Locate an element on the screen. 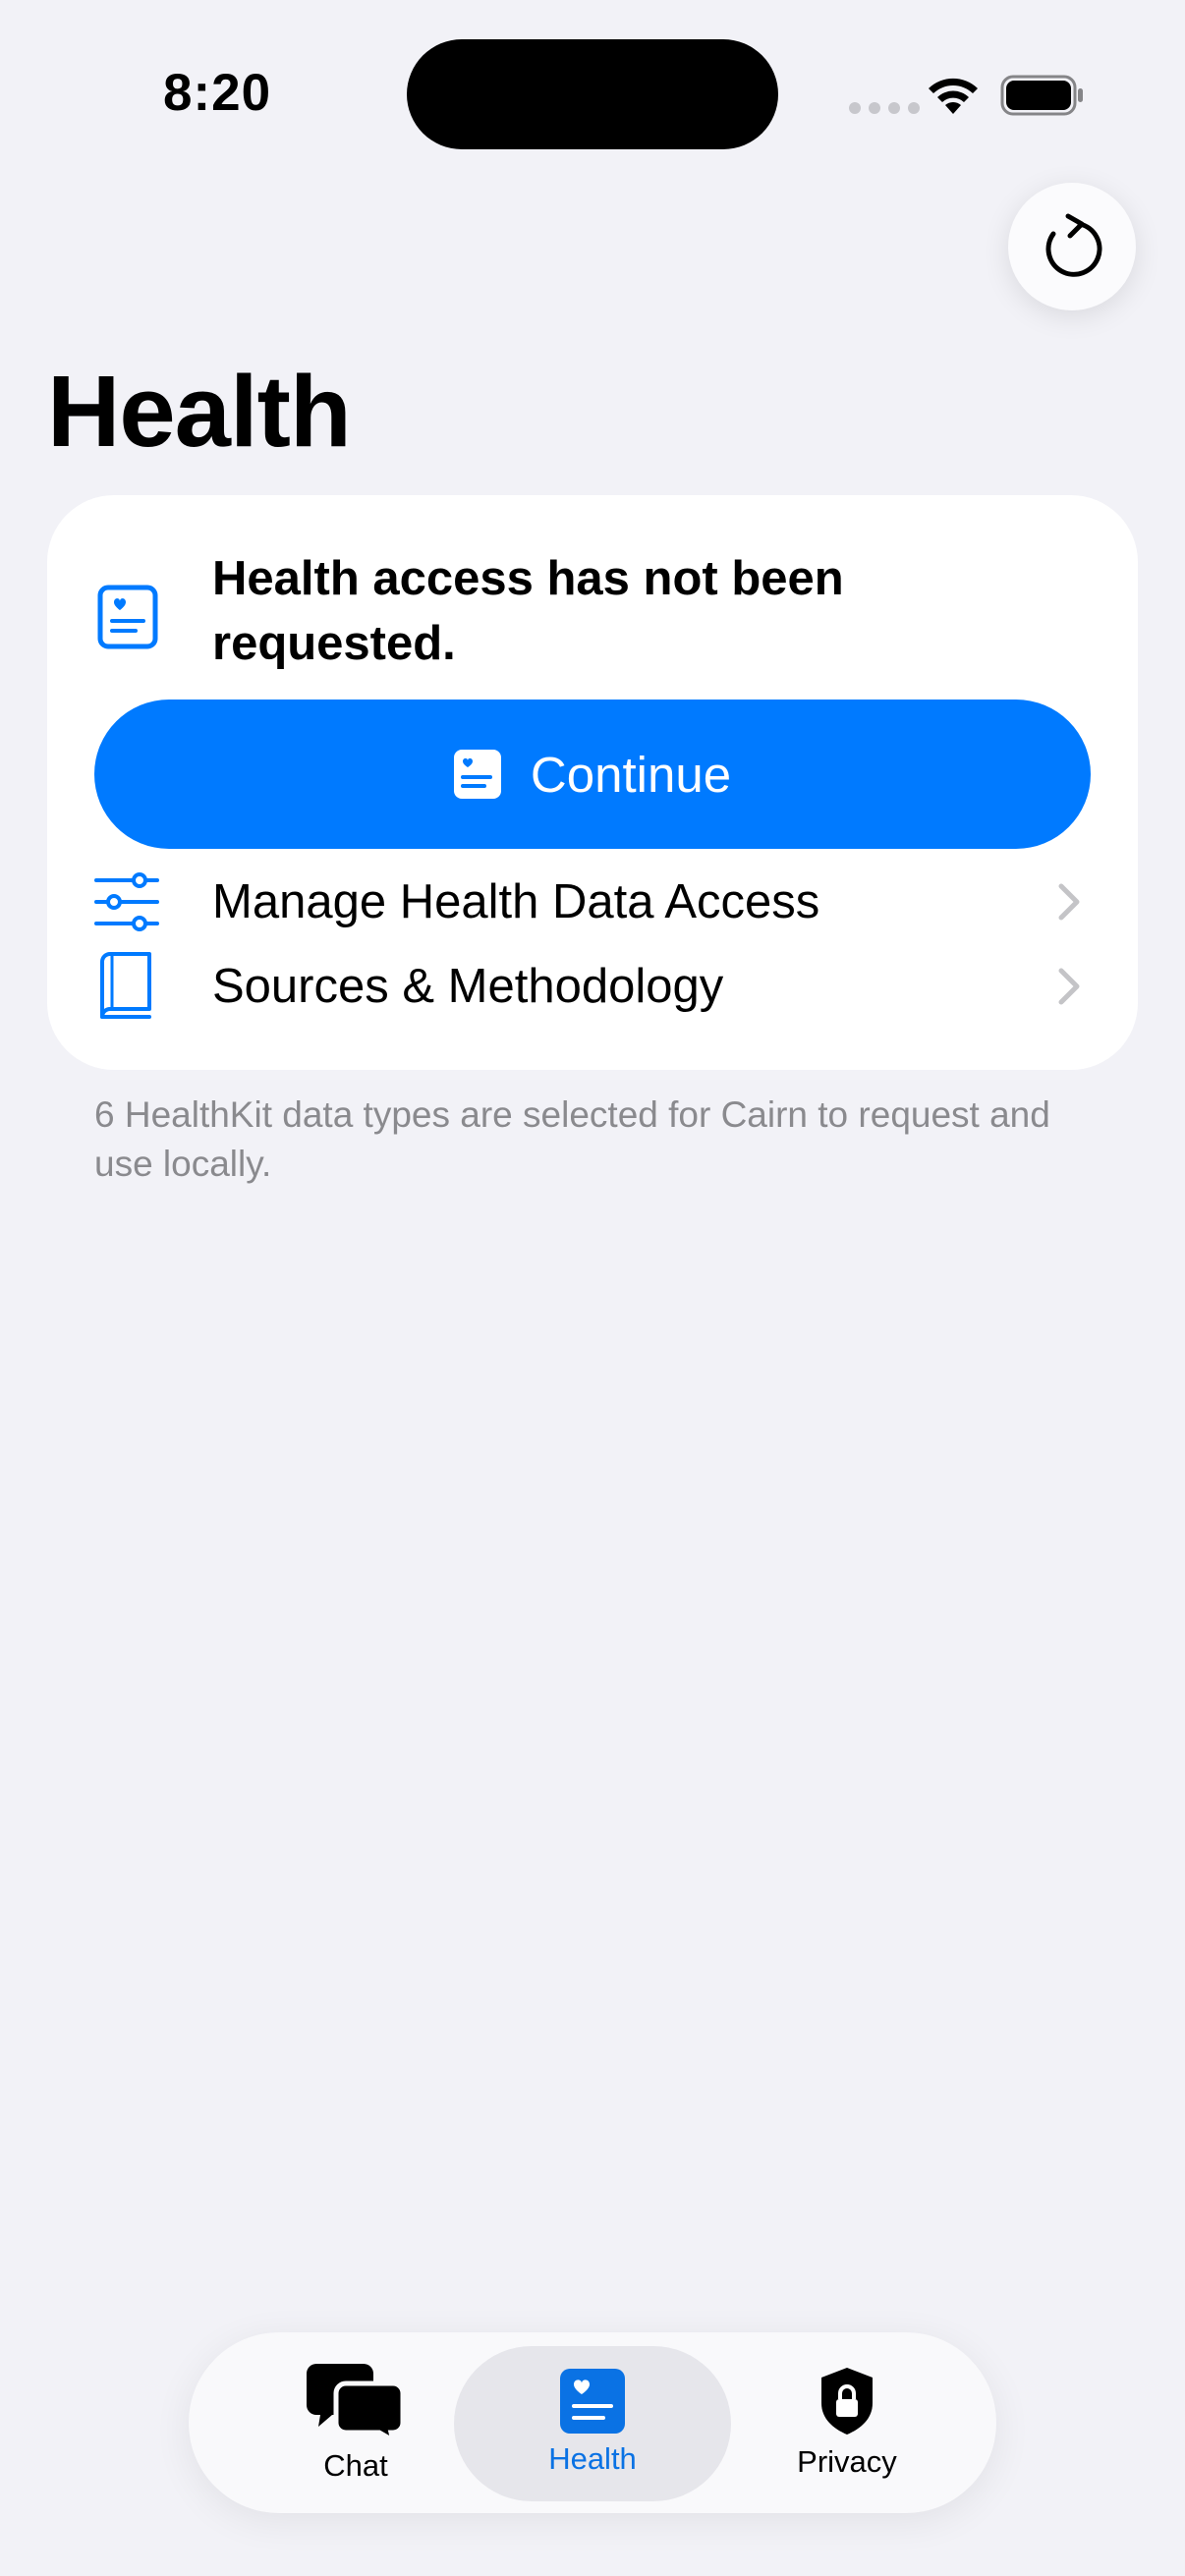 This screenshot has height=2576, width=1185. refresh-button is located at coordinates (1072, 246).